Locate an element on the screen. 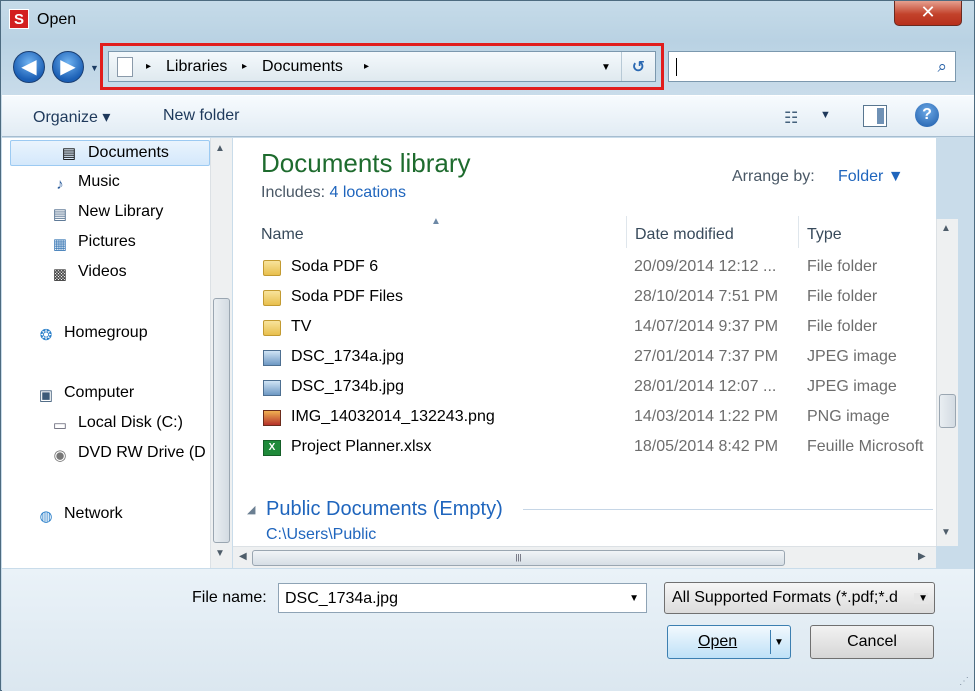  library-icon: ▤ is located at coordinates (60, 214).